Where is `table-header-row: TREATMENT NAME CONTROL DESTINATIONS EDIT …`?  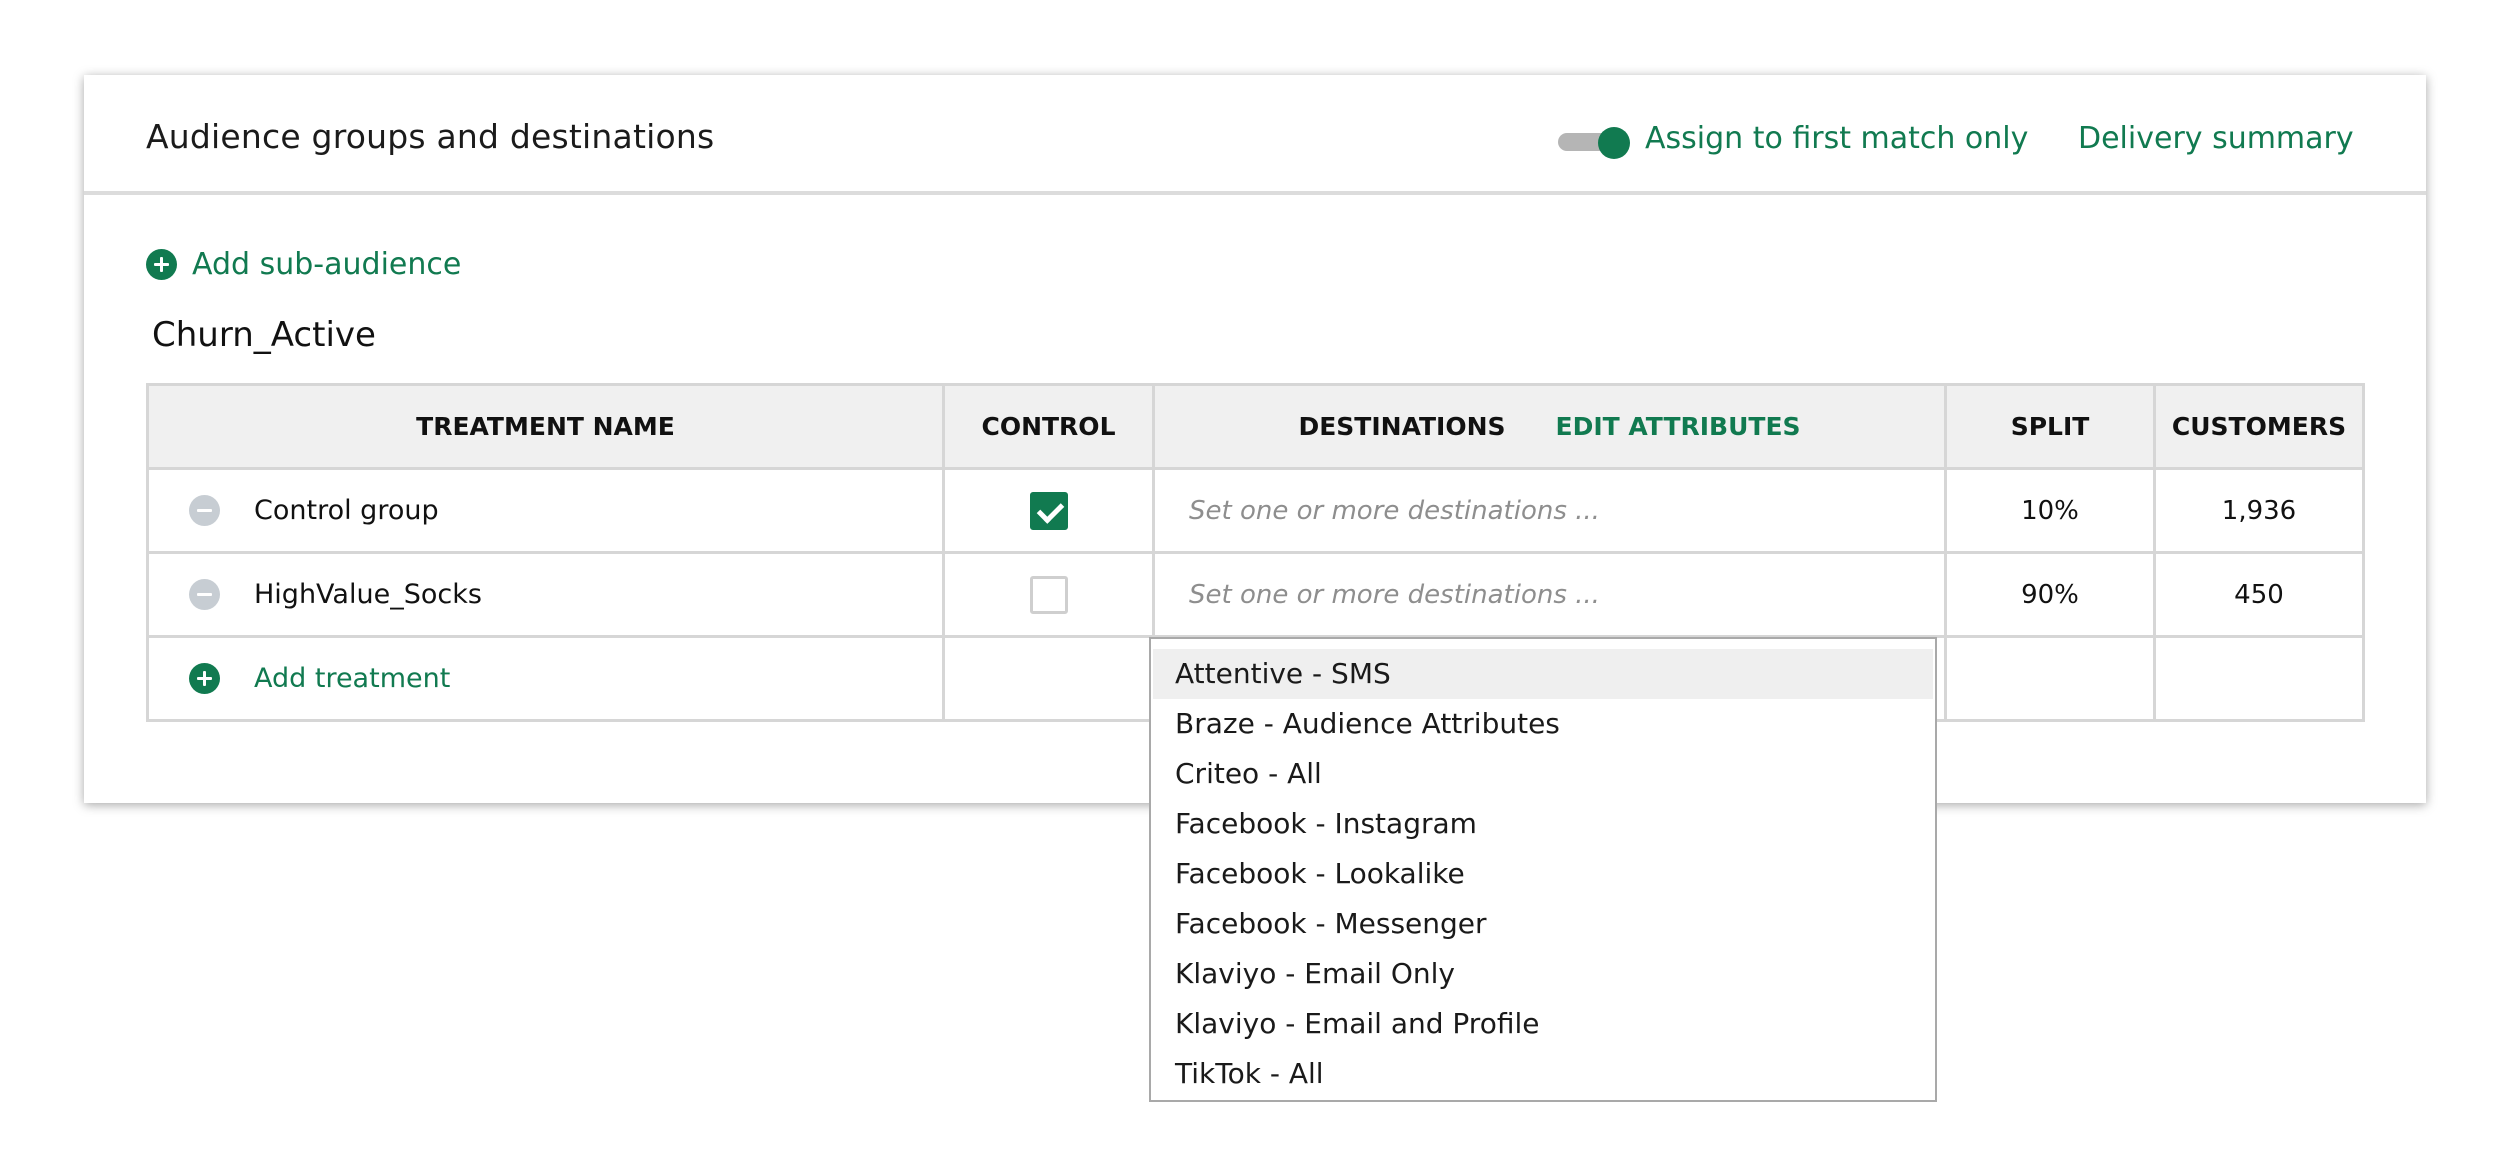
table-header-row: TREATMENT NAME CONTROL DESTINATIONS EDIT … is located at coordinates (1255, 426).